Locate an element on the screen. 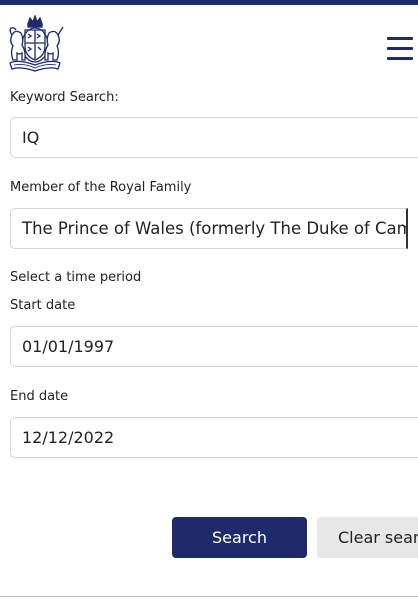  end-date-input is located at coordinates (214, 437).